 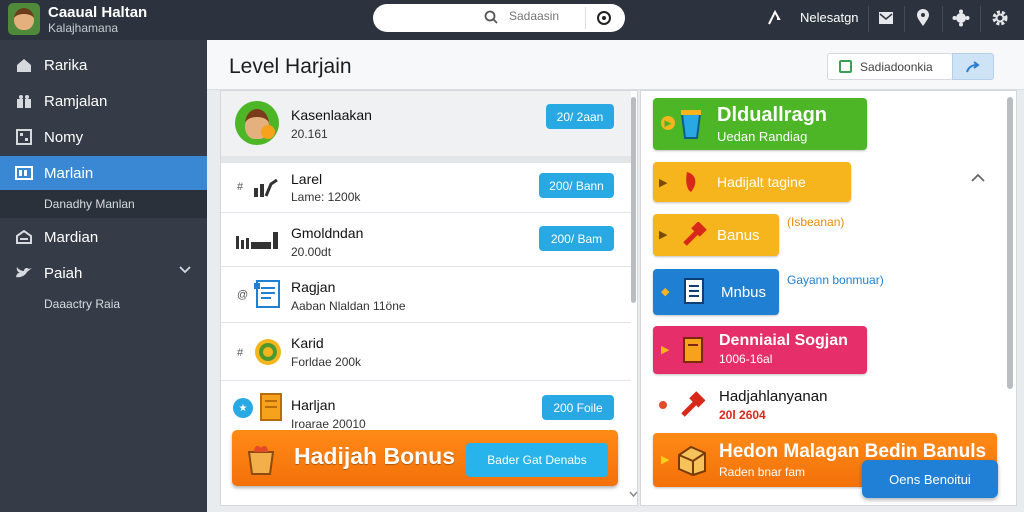 I want to click on sidebar-subitem: Daaactry Raia, so click(x=103, y=304).